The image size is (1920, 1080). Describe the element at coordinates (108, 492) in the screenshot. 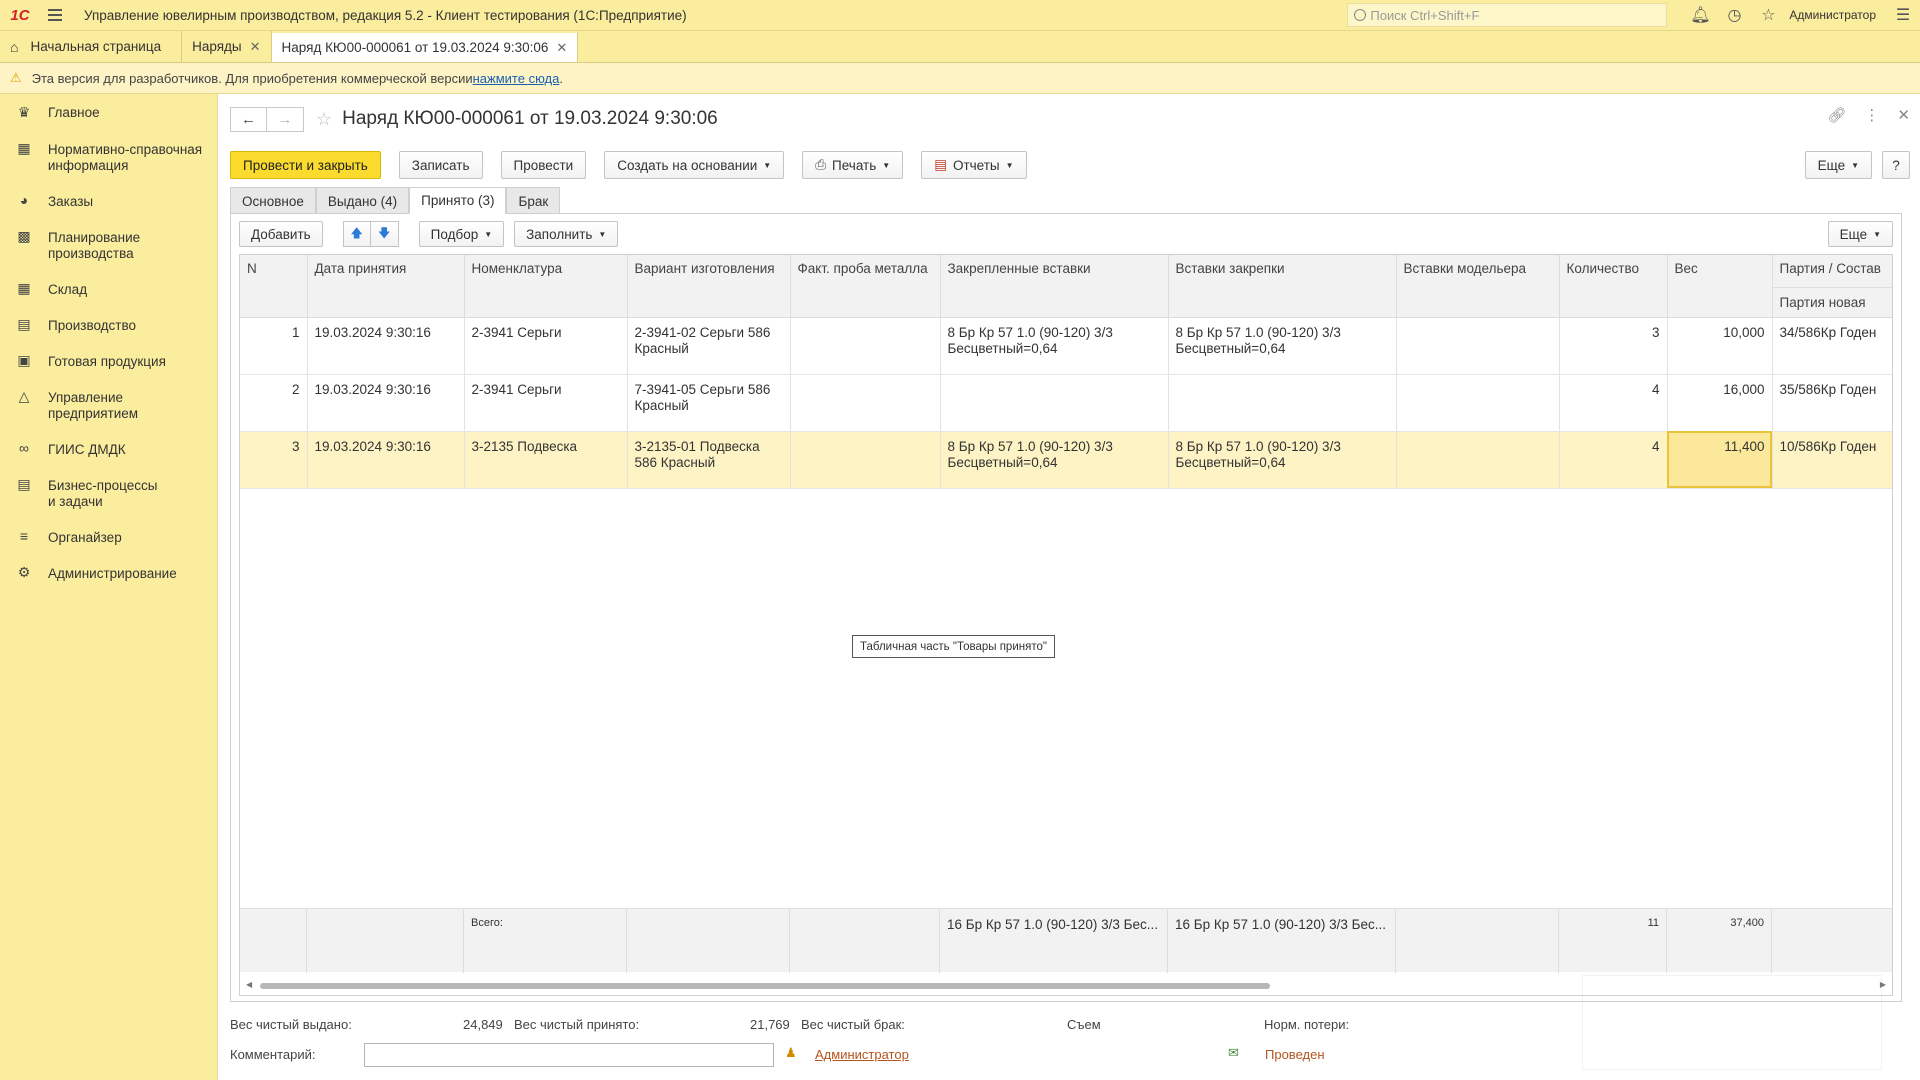

I see `sidebar-item-business-processes: ▤ Бизнес-процессы и задачи` at that location.